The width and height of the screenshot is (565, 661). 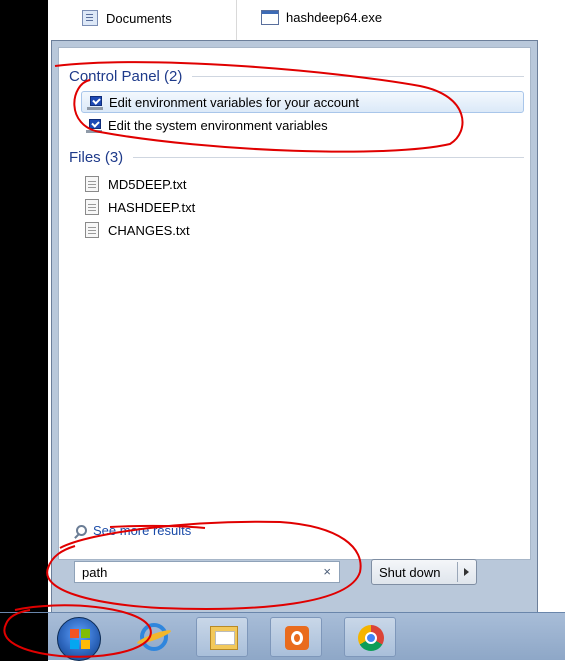 What do you see at coordinates (149, 230) in the screenshot?
I see `result-label: CHANGES.txt` at bounding box center [149, 230].